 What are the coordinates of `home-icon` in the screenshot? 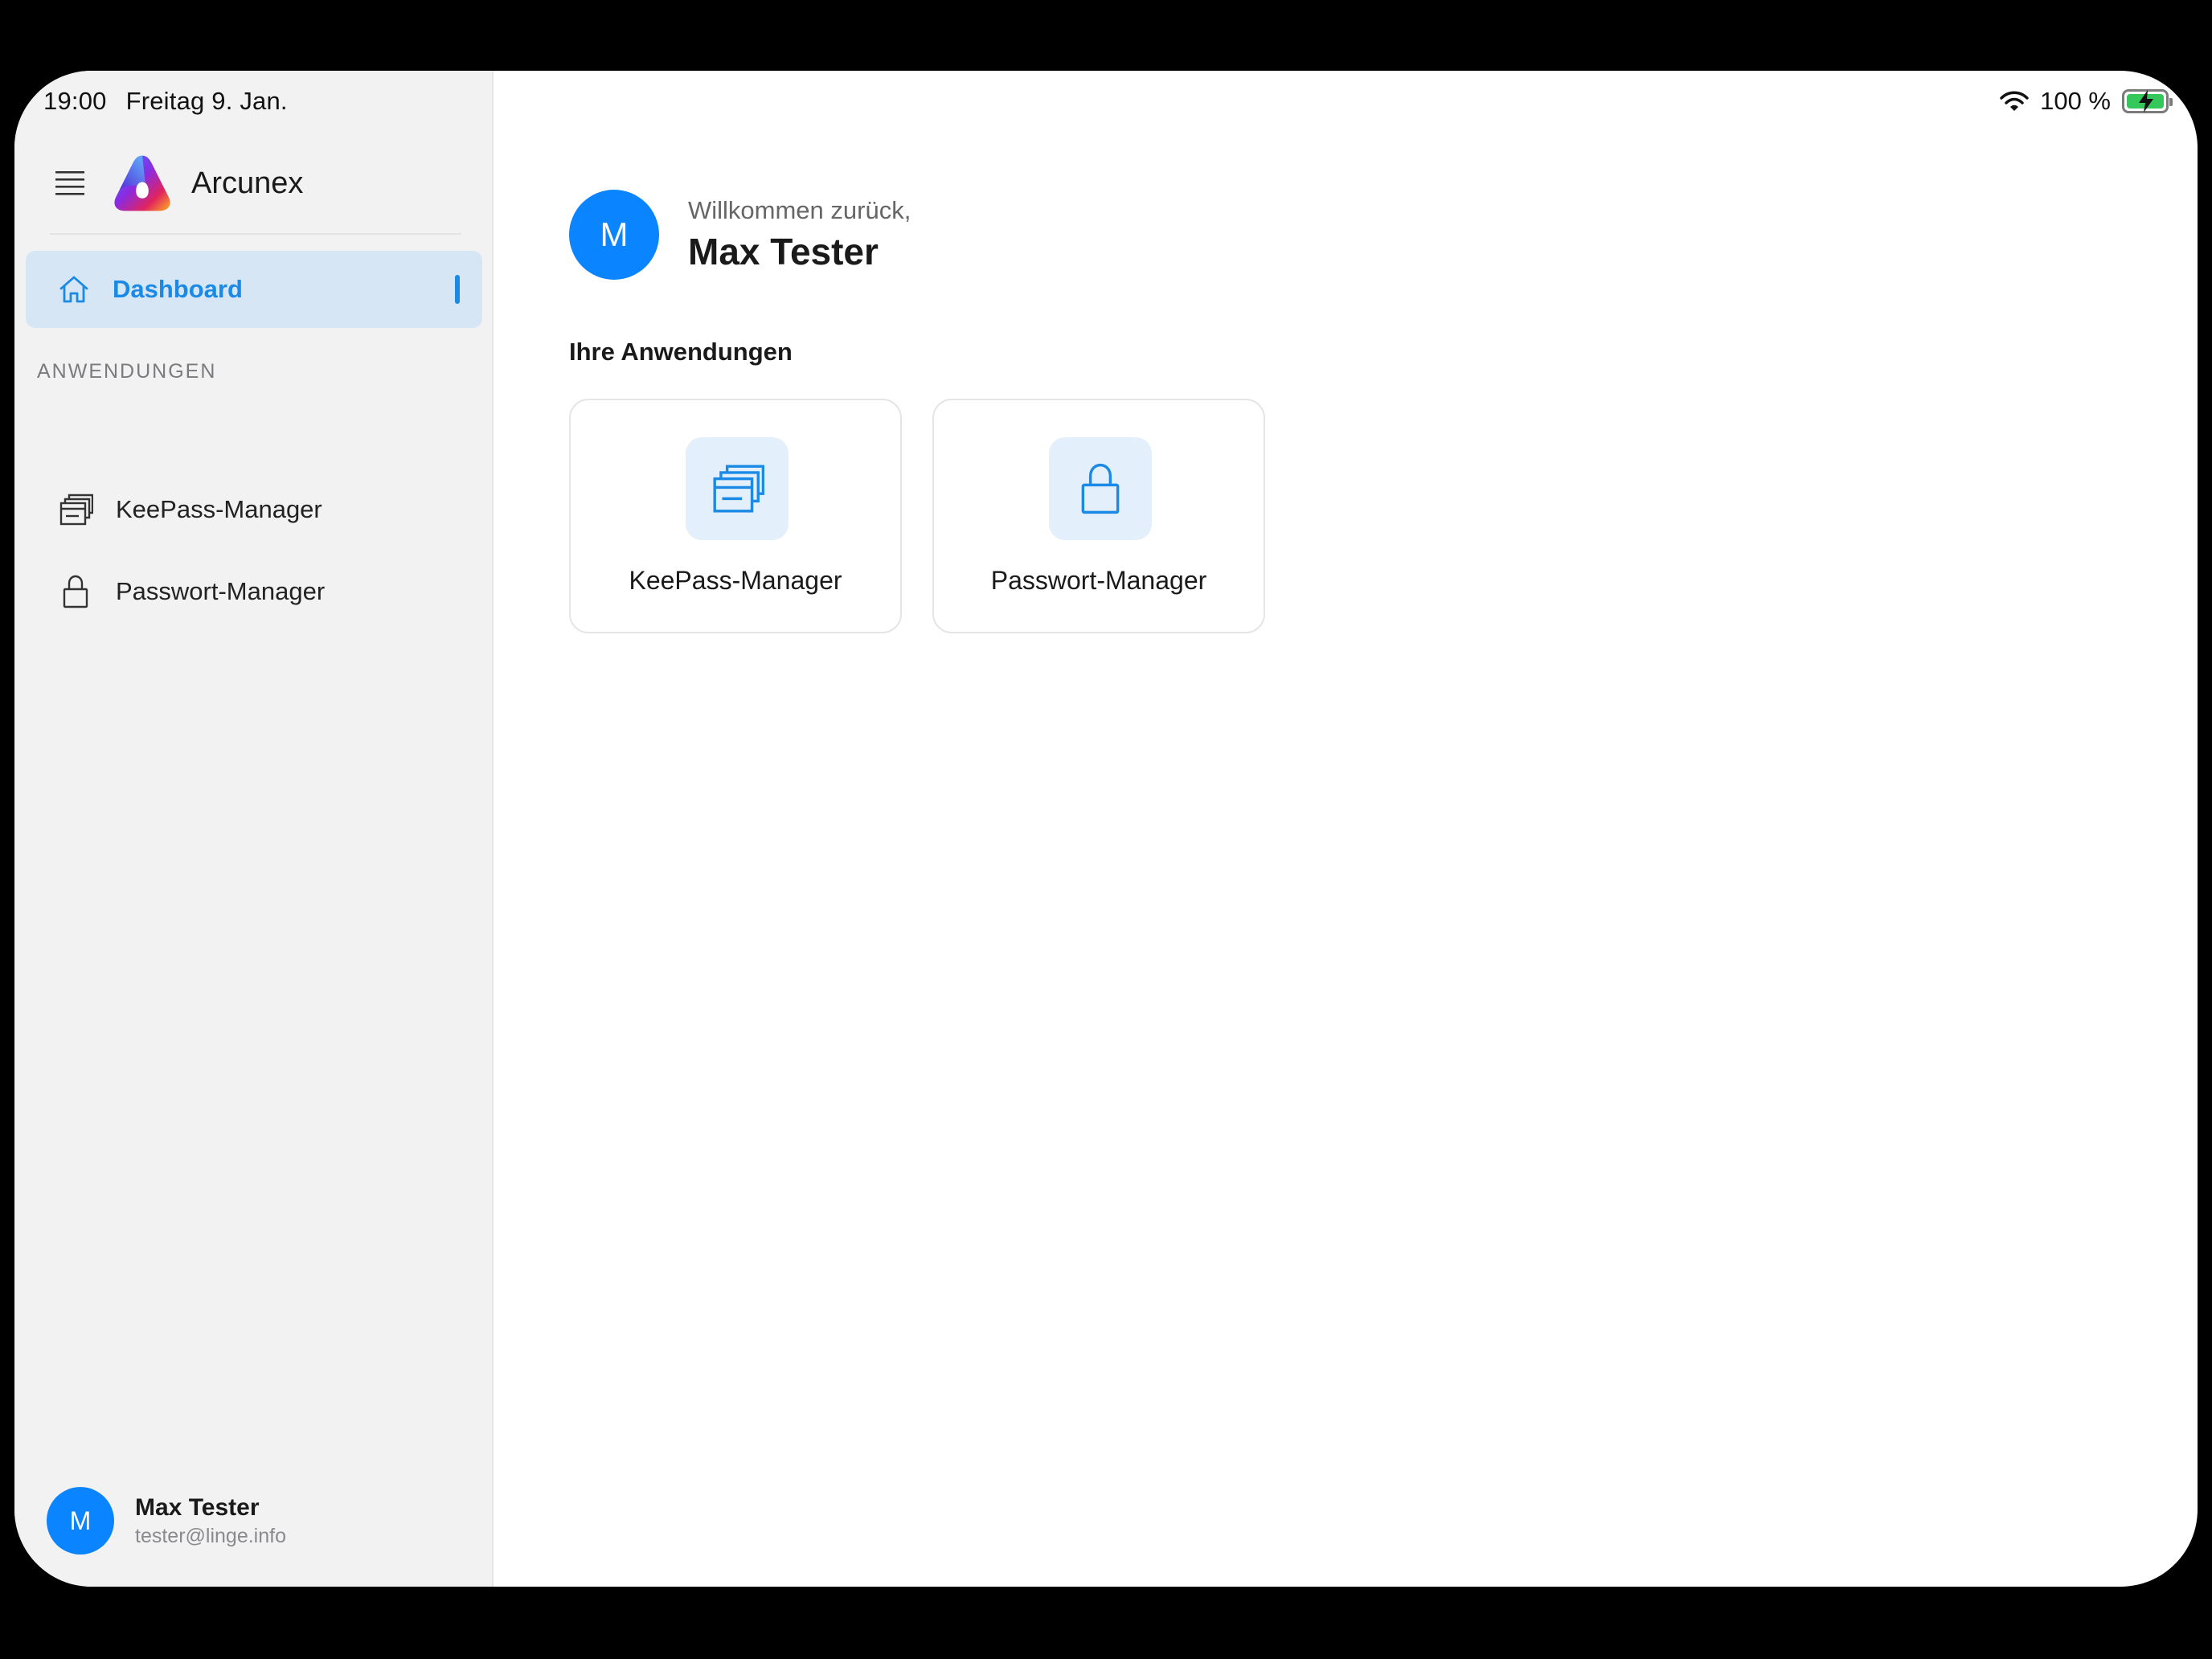 It's located at (73, 289).